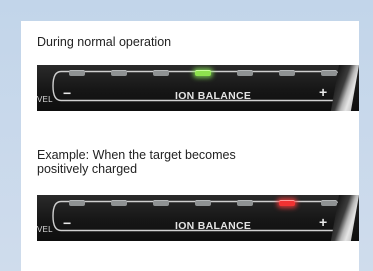  What do you see at coordinates (198, 218) in the screenshot?
I see `ion-balance-panel-positive: VEL − ION BALANCE +` at bounding box center [198, 218].